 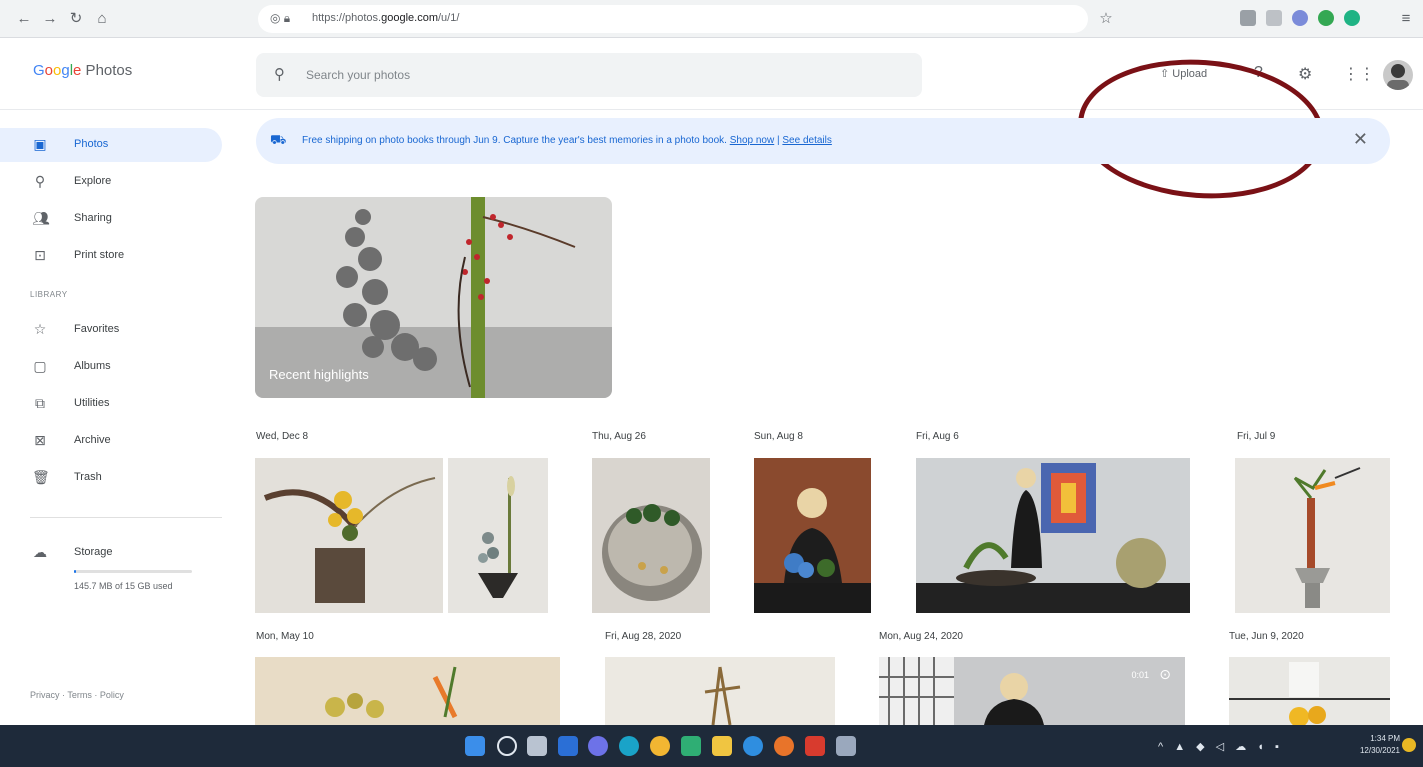 I want to click on date-header: Mon, Aug 24, 2020, so click(x=921, y=636).